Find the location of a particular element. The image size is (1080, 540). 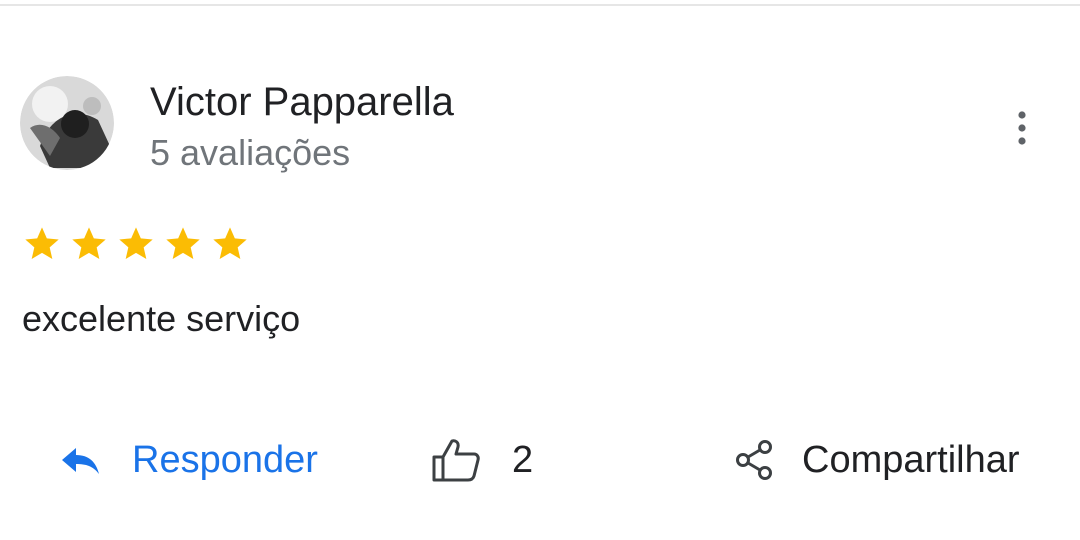

more-vert-icon is located at coordinates (1022, 128).